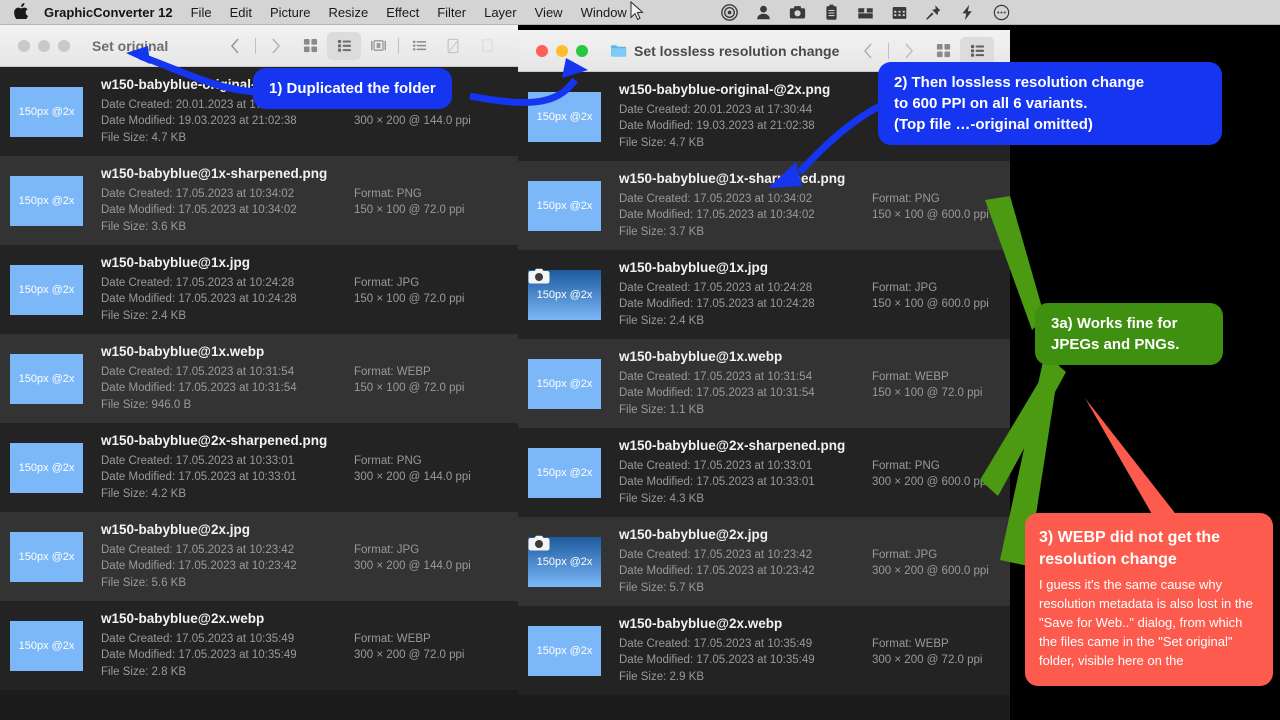 This screenshot has height=720, width=1280. What do you see at coordinates (1129, 334) in the screenshot?
I see `annotation-note-3a: 3a) Works fine for JPEGs and PNGs.` at bounding box center [1129, 334].